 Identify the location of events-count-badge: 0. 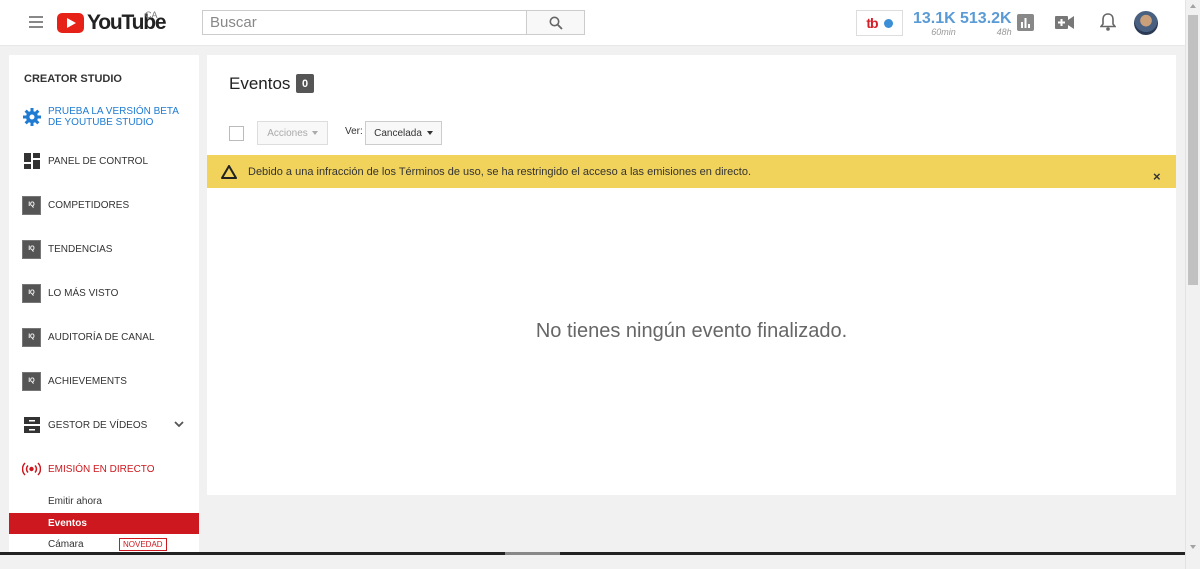
(305, 83).